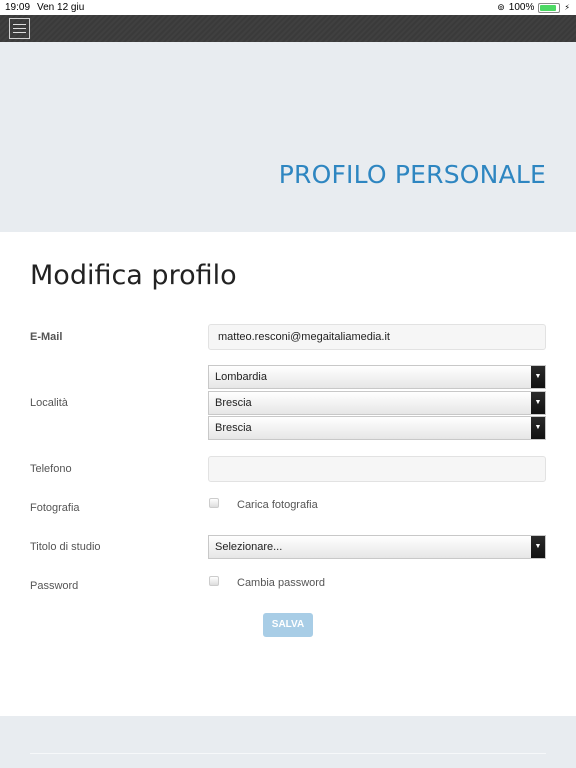 This screenshot has height=768, width=576. Describe the element at coordinates (241, 377) in the screenshot. I see `region-value: Lombardia` at that location.